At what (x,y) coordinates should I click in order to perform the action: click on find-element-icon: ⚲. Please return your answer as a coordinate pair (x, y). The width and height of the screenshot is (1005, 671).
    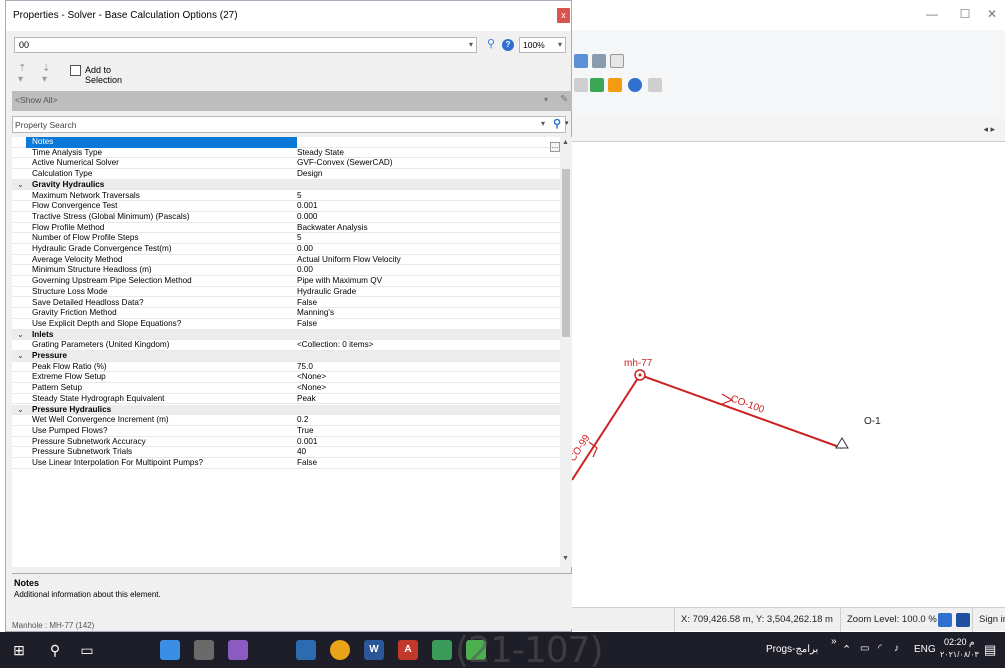
    Looking at the image, I should click on (491, 45).